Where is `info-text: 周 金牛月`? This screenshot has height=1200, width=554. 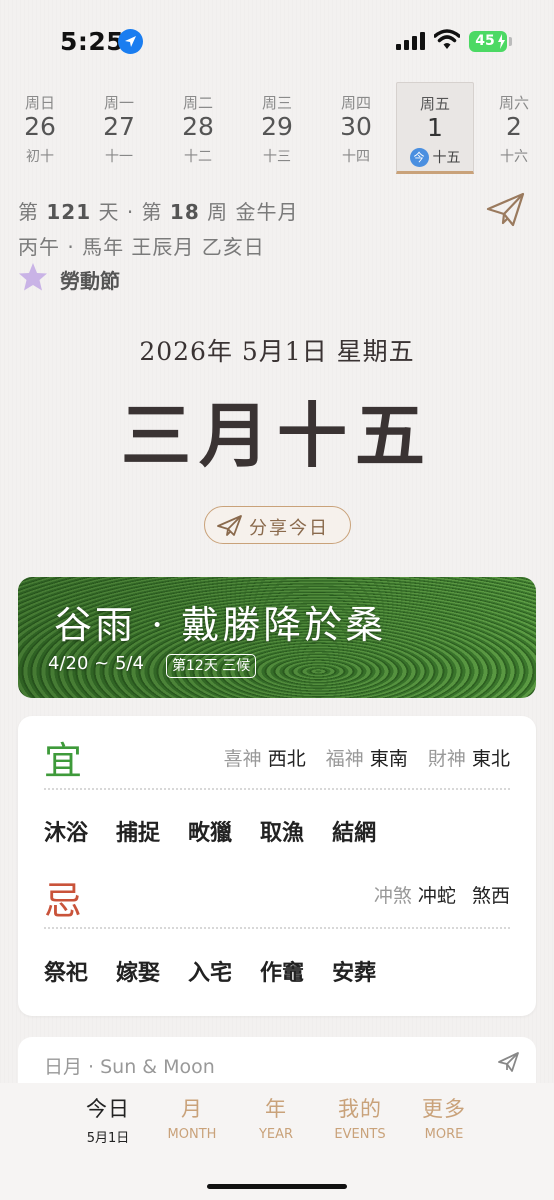 info-text: 周 金牛月 is located at coordinates (253, 212).